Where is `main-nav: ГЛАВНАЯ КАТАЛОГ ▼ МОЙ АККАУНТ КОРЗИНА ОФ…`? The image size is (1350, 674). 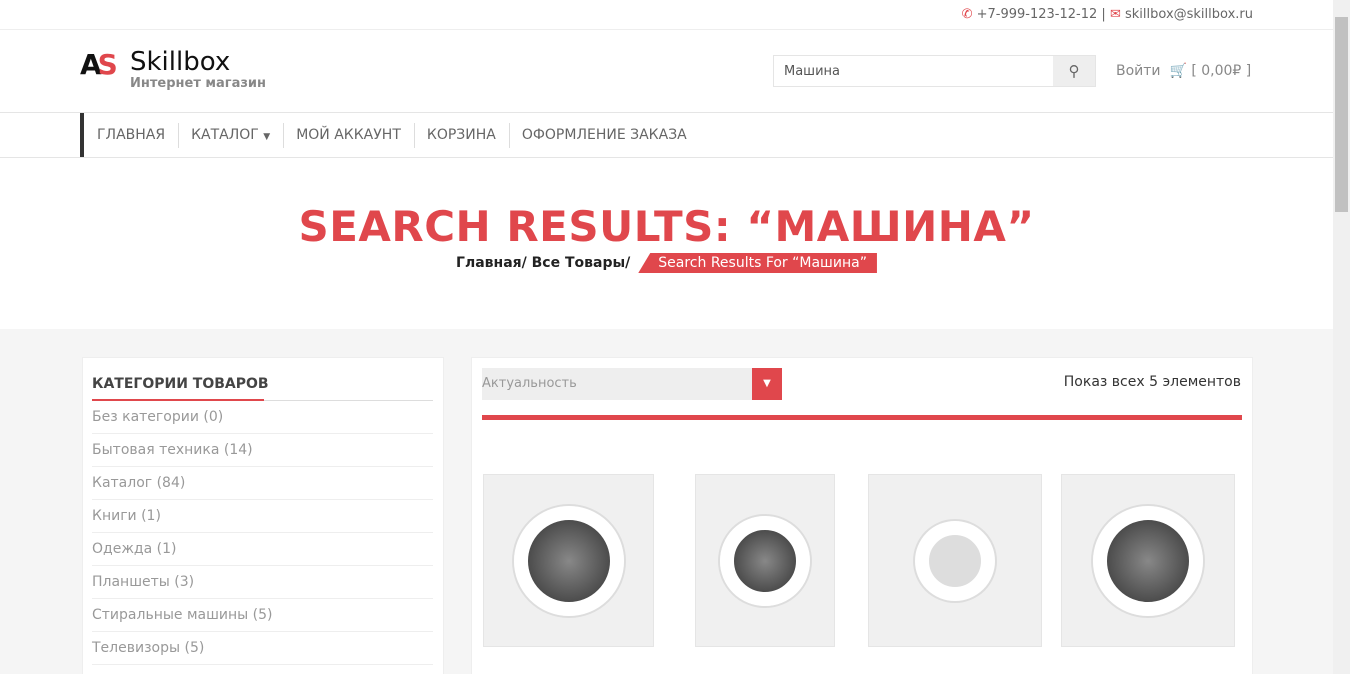
main-nav: ГЛАВНАЯ КАТАЛОГ ▼ МОЙ АККАУНТ КОРЗИНА ОФ… is located at coordinates (666, 135).